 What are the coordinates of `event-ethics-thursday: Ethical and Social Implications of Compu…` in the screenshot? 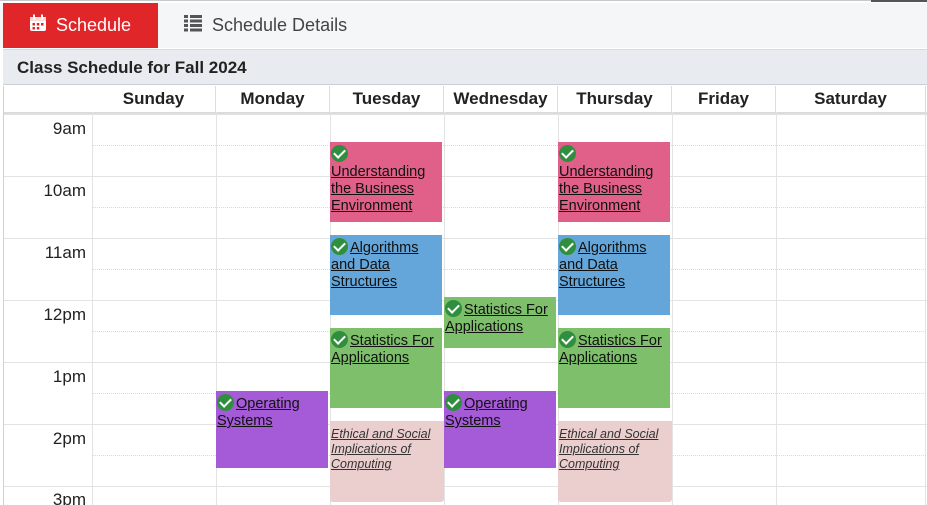 It's located at (615, 461).